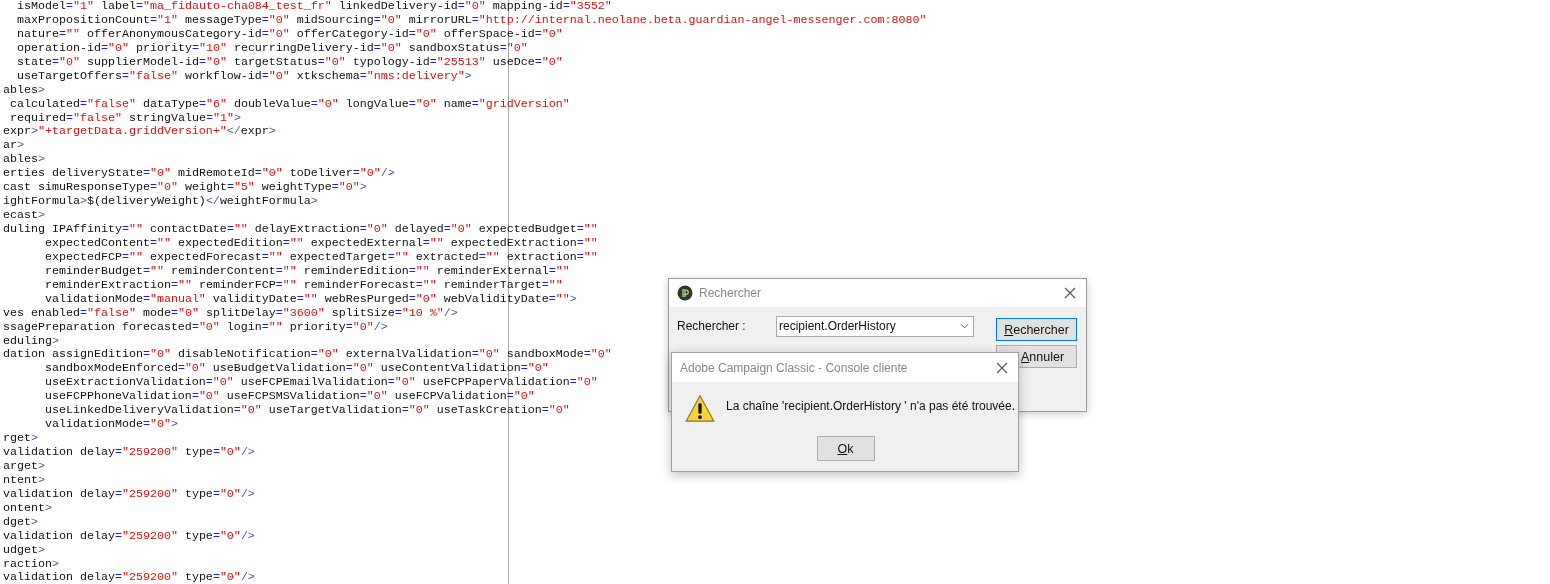  What do you see at coordinates (31, 341) in the screenshot?
I see `code-line: eduling>` at bounding box center [31, 341].